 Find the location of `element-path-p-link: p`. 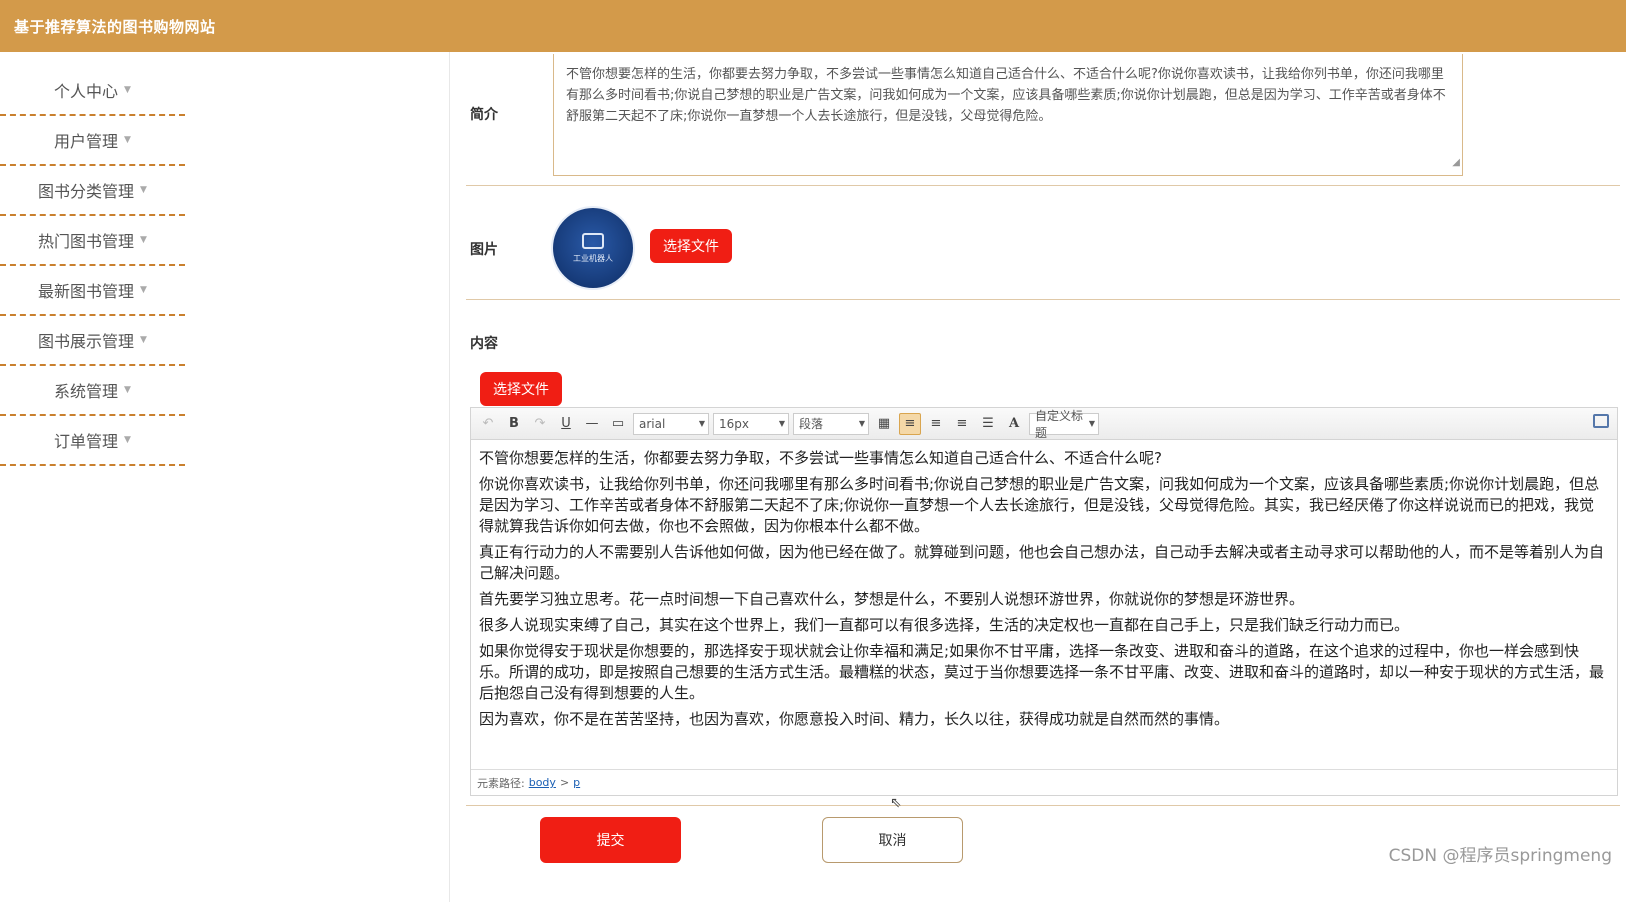

element-path-p-link: p is located at coordinates (576, 782).